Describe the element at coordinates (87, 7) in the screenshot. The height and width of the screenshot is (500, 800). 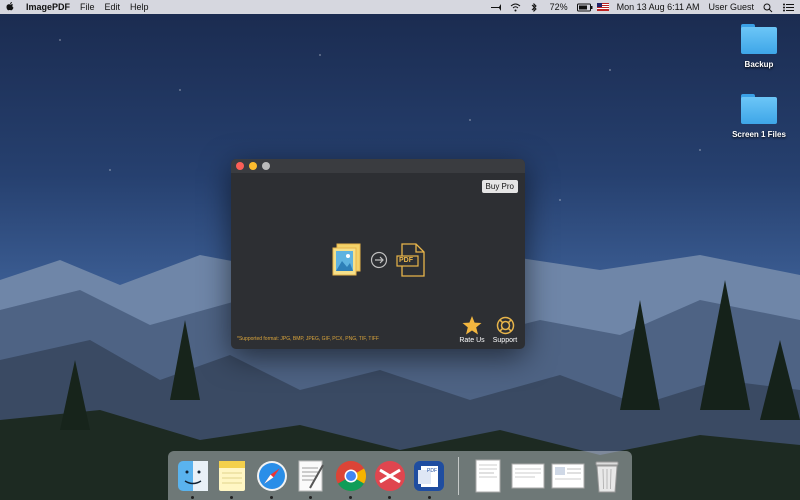
I see `menu-file: File` at that location.